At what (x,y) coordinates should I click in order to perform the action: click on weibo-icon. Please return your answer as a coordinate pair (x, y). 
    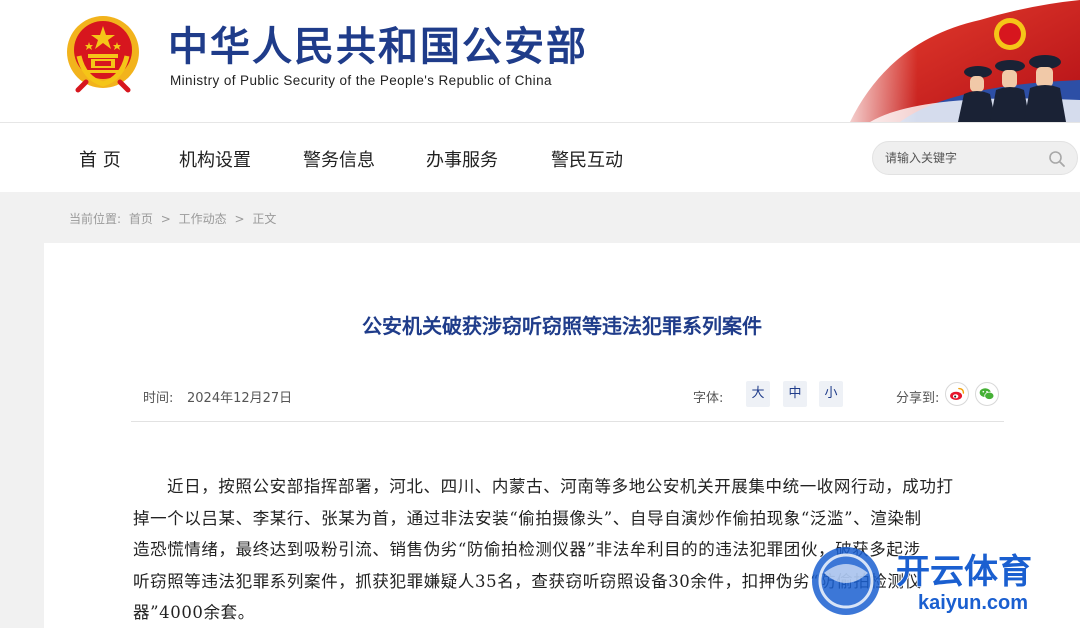
    Looking at the image, I should click on (957, 394).